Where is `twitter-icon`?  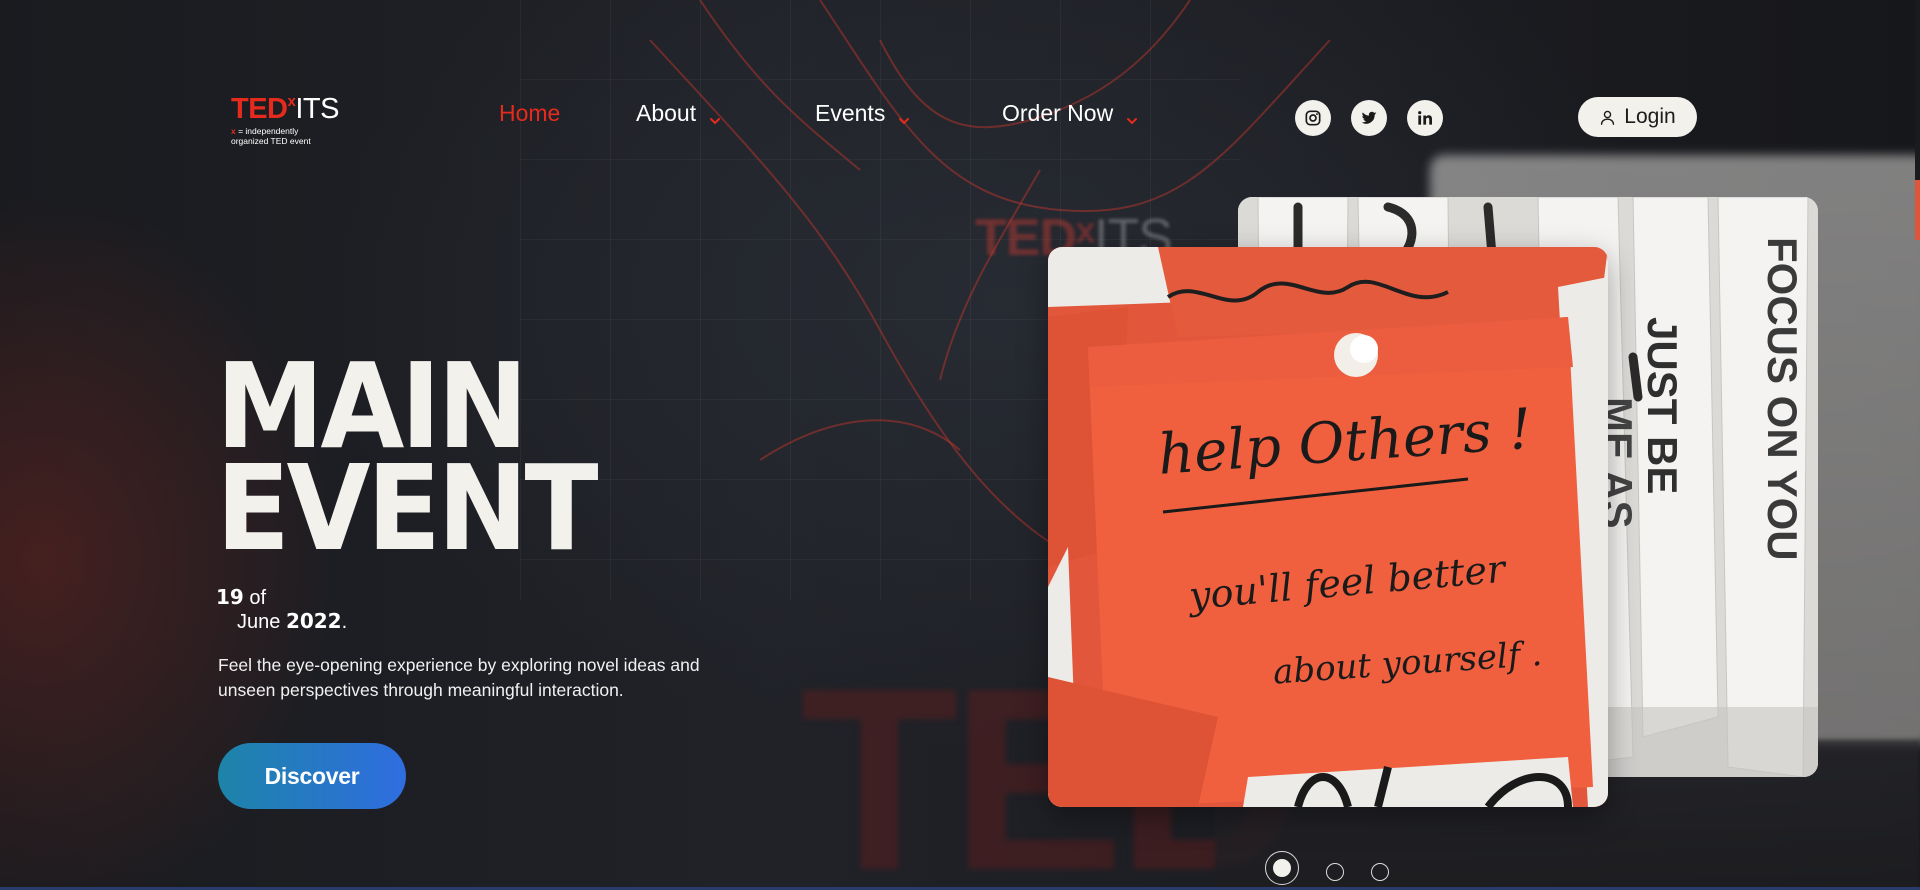 twitter-icon is located at coordinates (1369, 117).